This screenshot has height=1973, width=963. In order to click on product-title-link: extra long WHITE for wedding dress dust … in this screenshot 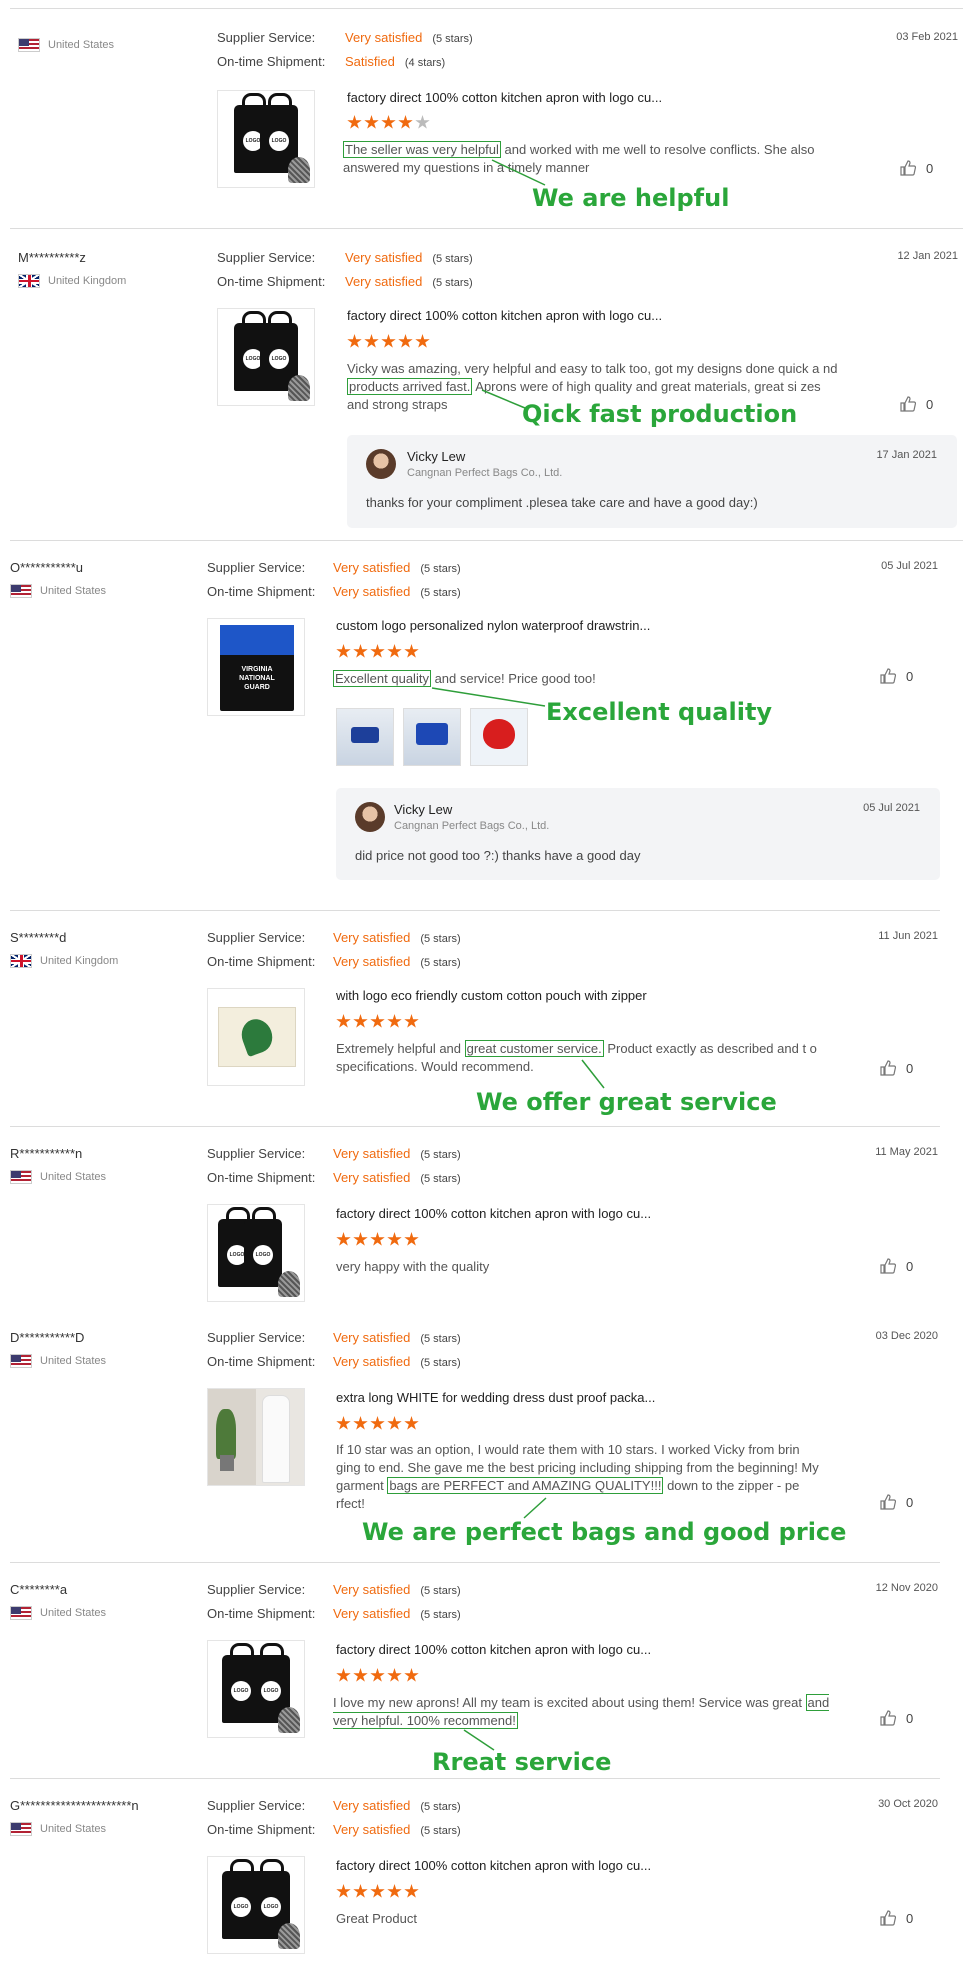, I will do `click(495, 1397)`.